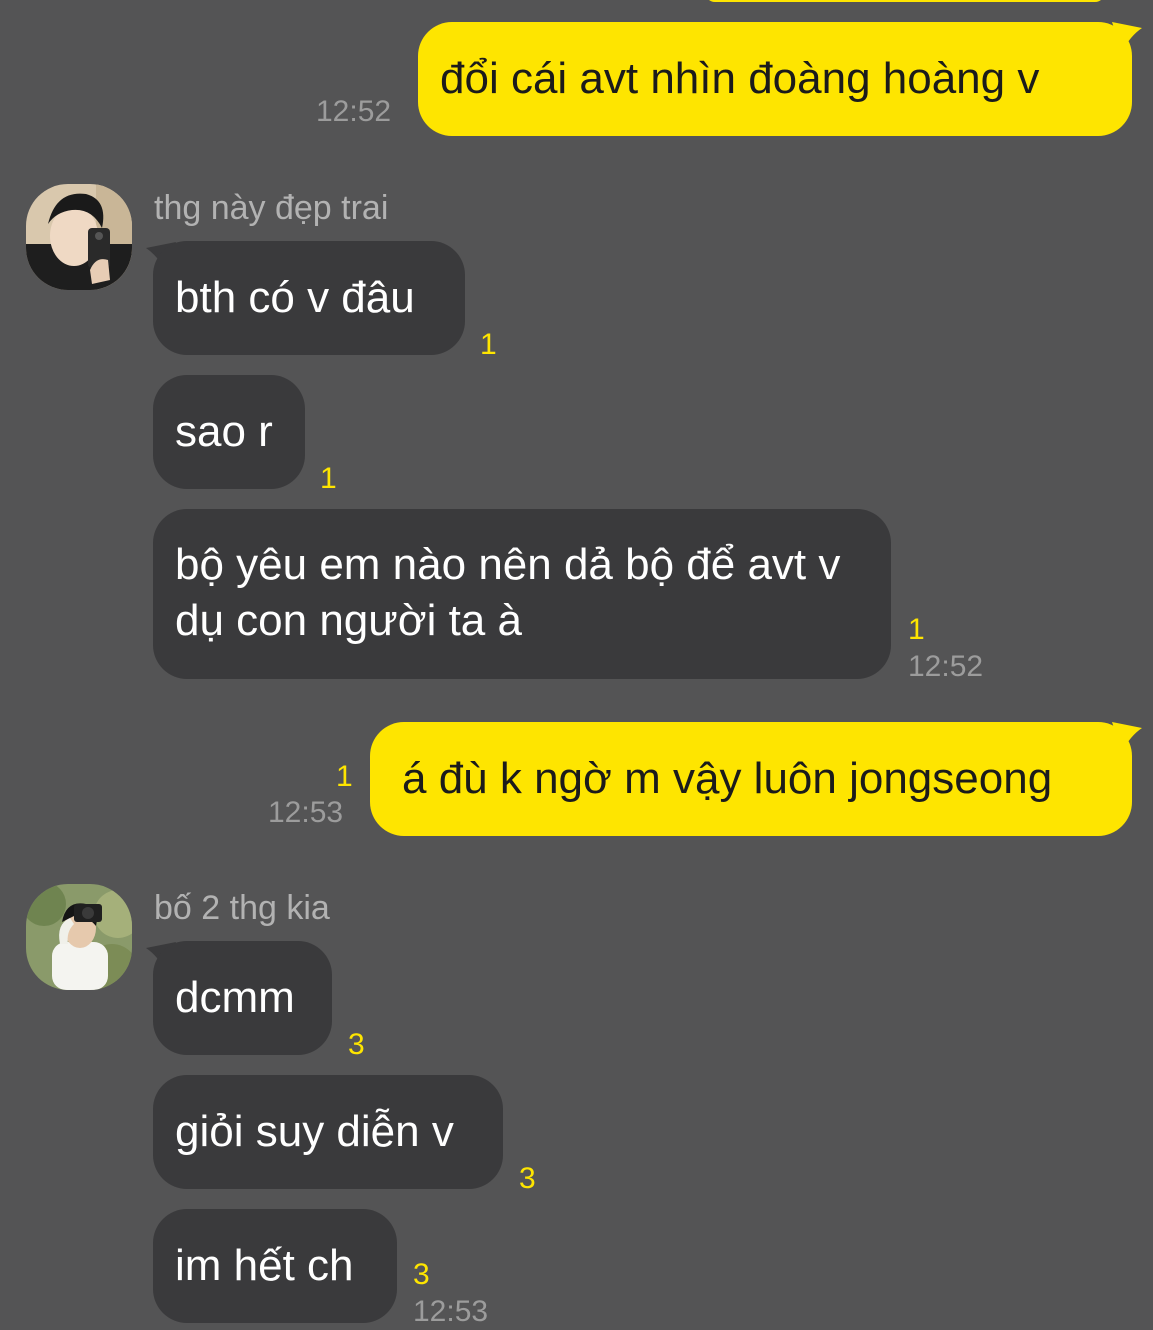 The image size is (1153, 1330). What do you see at coordinates (295, 297) in the screenshot?
I see `message-text: bth có v đâu` at bounding box center [295, 297].